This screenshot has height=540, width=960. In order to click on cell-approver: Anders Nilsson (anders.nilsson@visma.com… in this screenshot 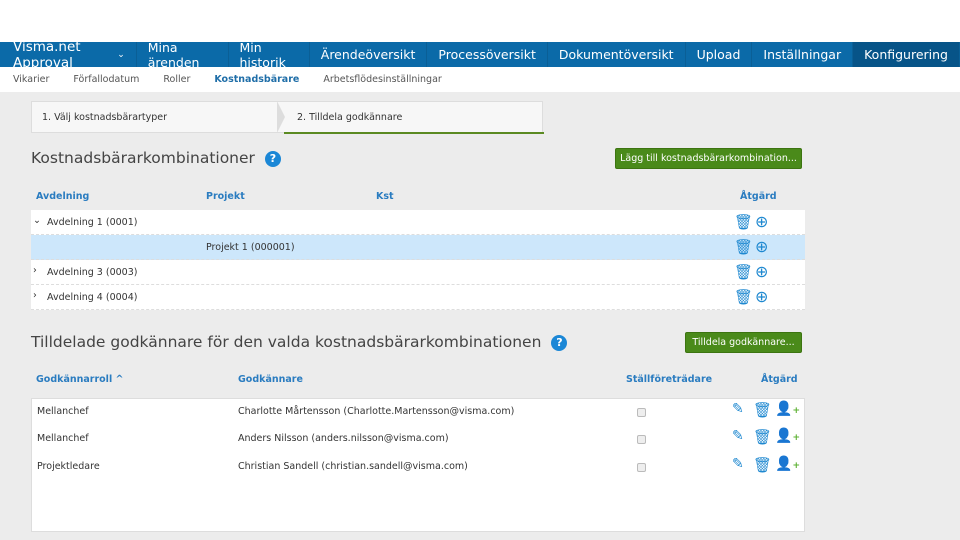, I will do `click(343, 438)`.